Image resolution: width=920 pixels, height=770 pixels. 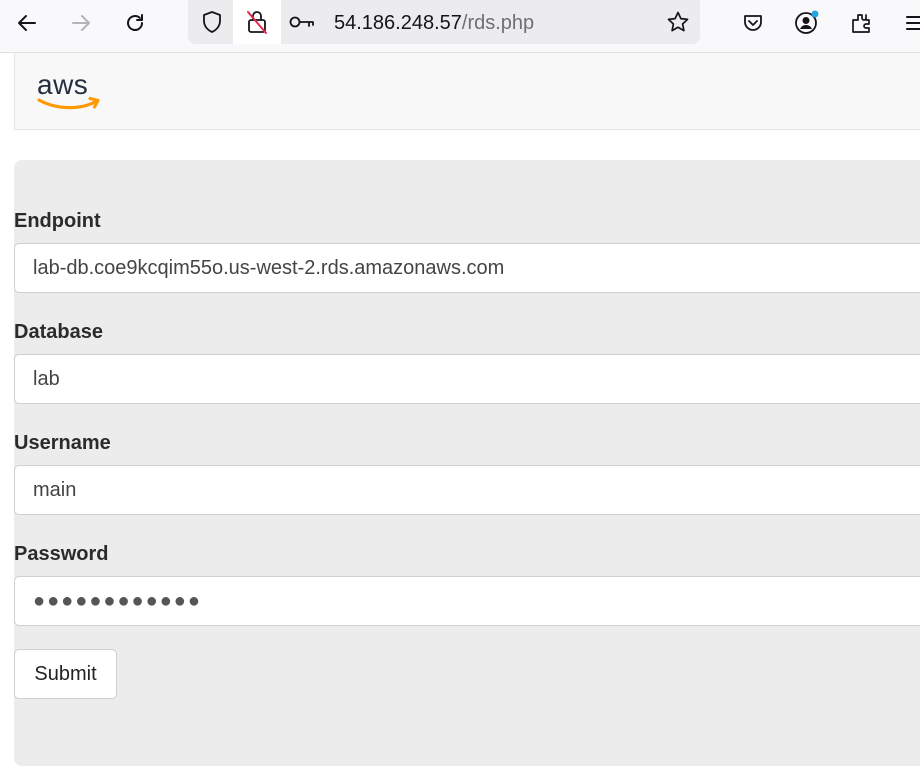 I want to click on username-label: Username, so click(x=62, y=443).